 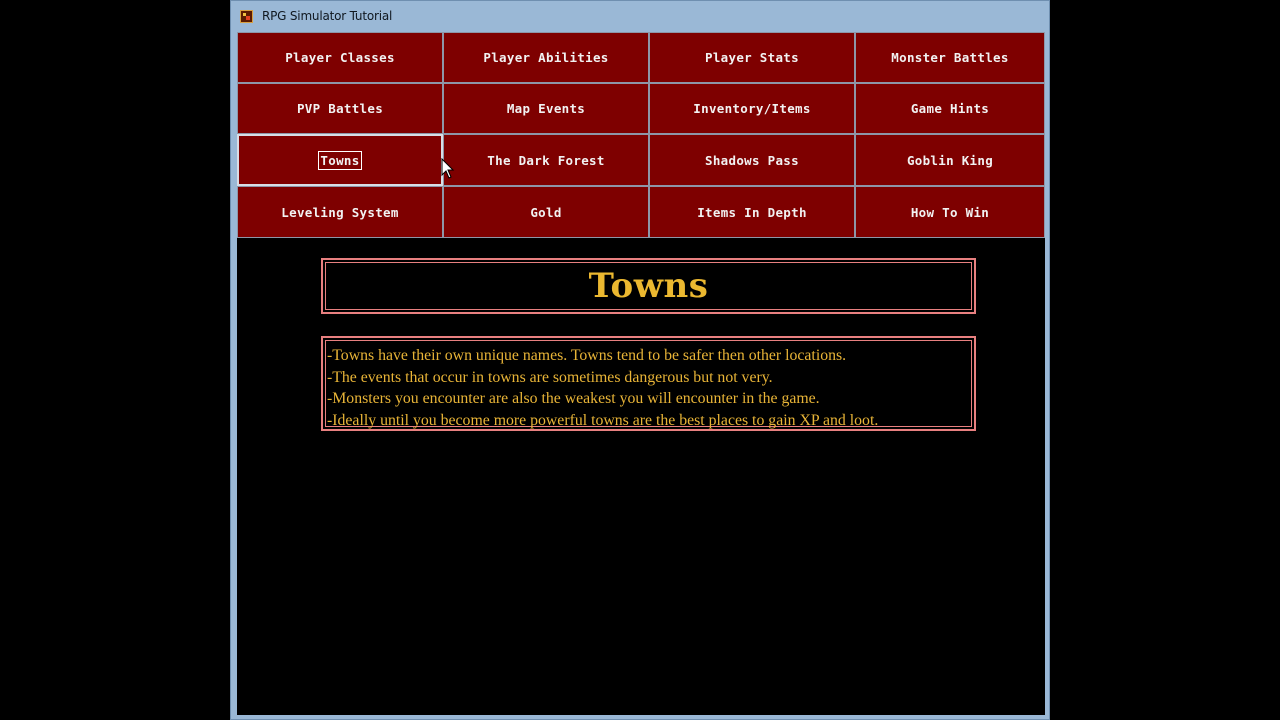 I want to click on button-label: The Dark Forest, so click(x=546, y=160).